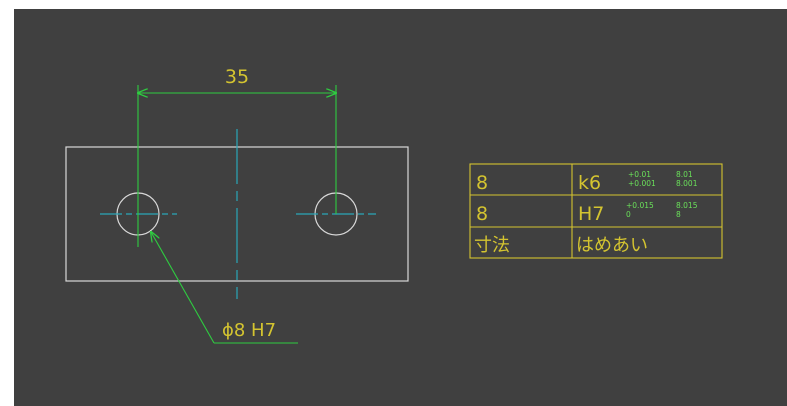 The width and height of the screenshot is (787, 406). I want to click on row1-size: 8, so click(482, 183).